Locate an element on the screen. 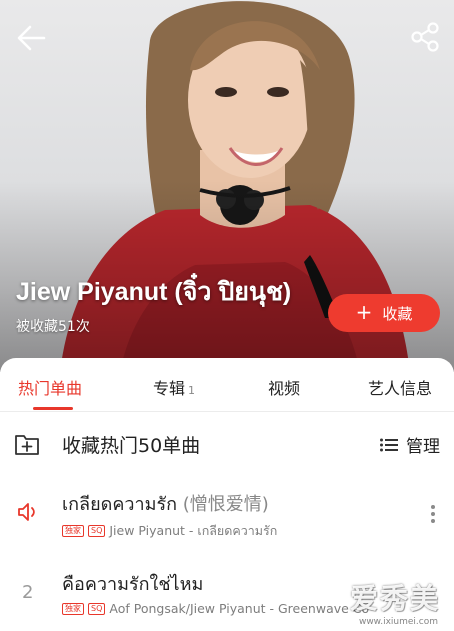  back-arrow-icon is located at coordinates (31, 38).